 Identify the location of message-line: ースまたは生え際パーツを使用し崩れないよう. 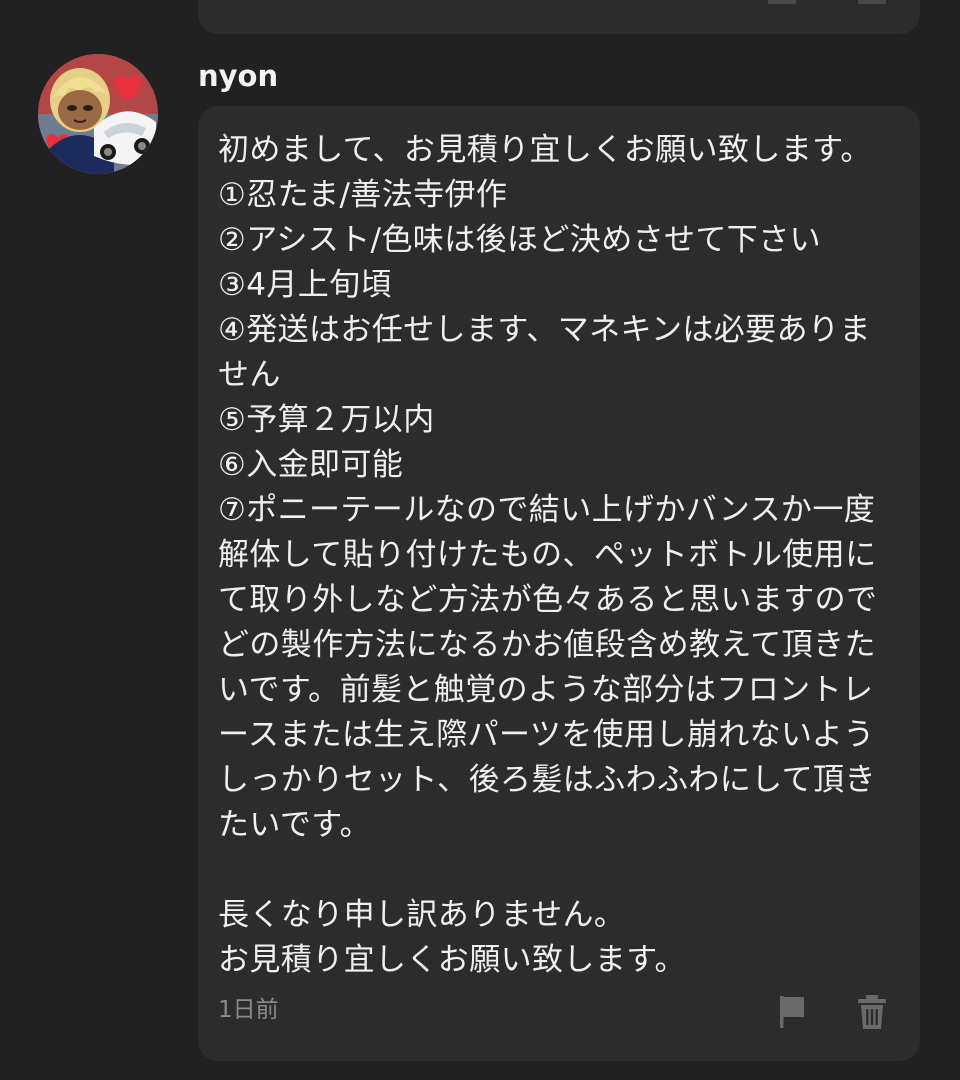
(546, 735).